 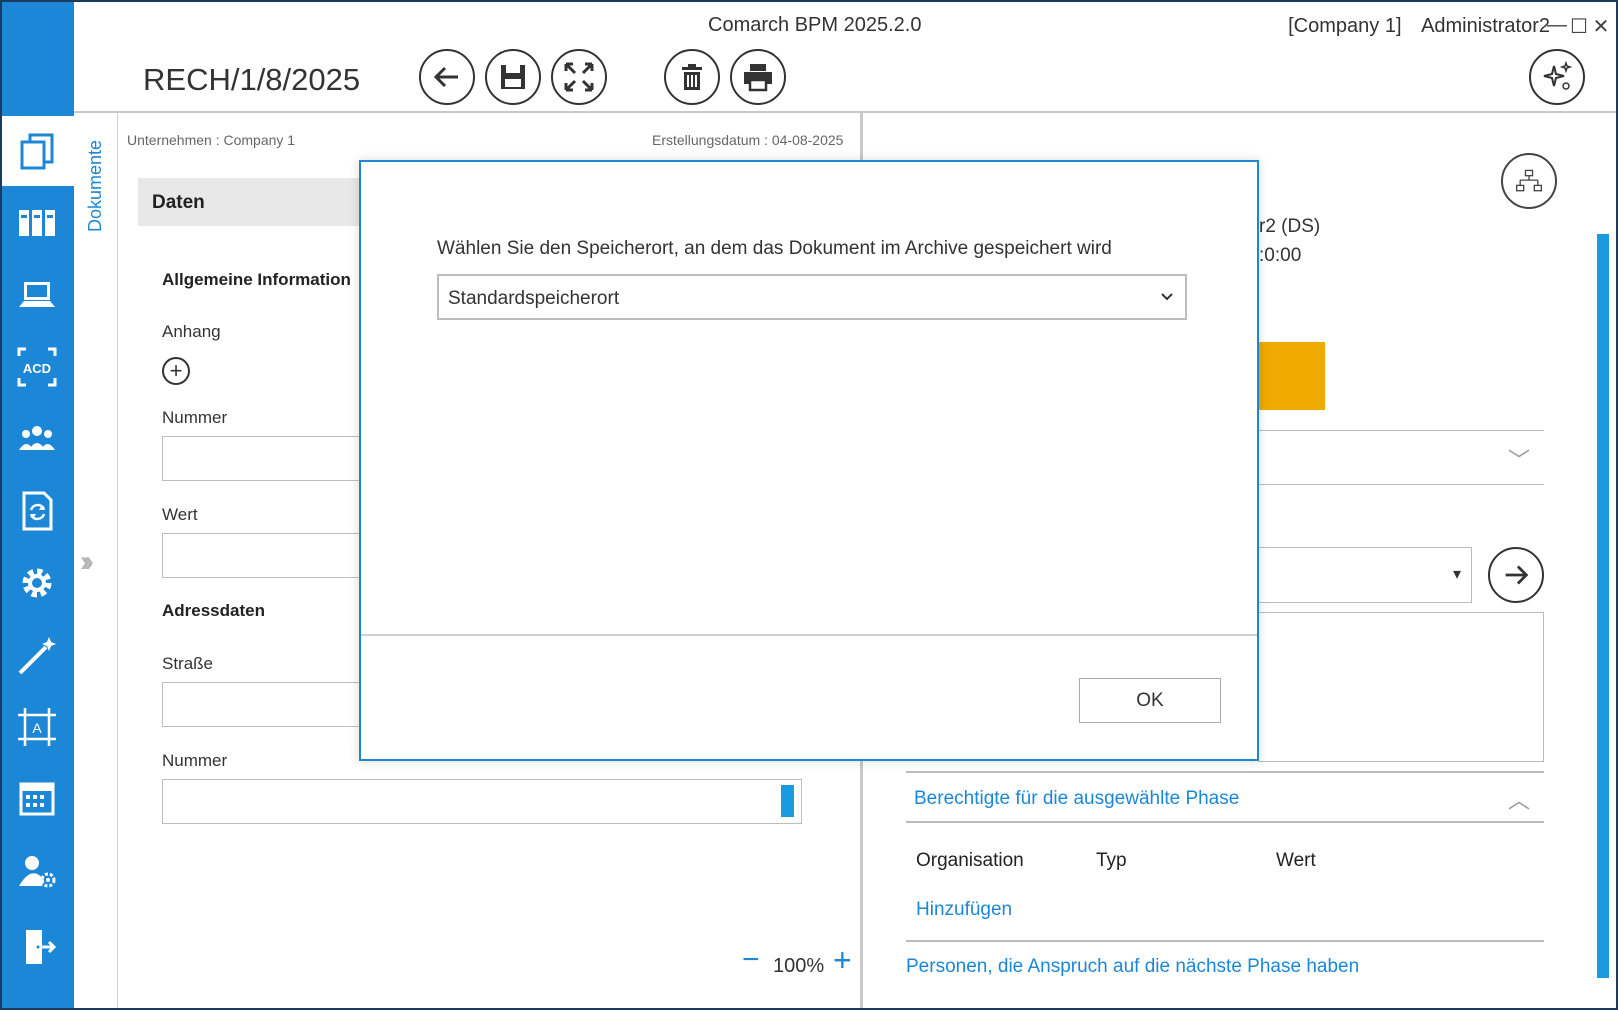 I want to click on maximize-button: ☐, so click(x=1579, y=26).